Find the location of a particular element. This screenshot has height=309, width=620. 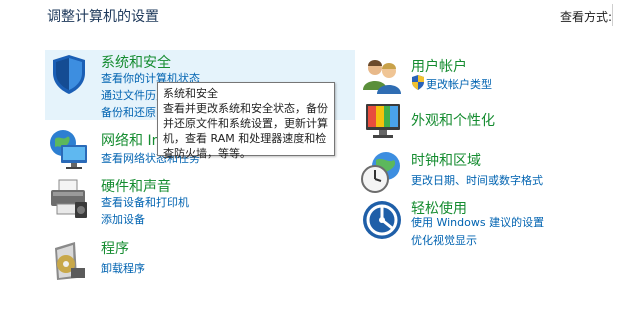

page-title: 调整计算机的设置 is located at coordinates (103, 17).